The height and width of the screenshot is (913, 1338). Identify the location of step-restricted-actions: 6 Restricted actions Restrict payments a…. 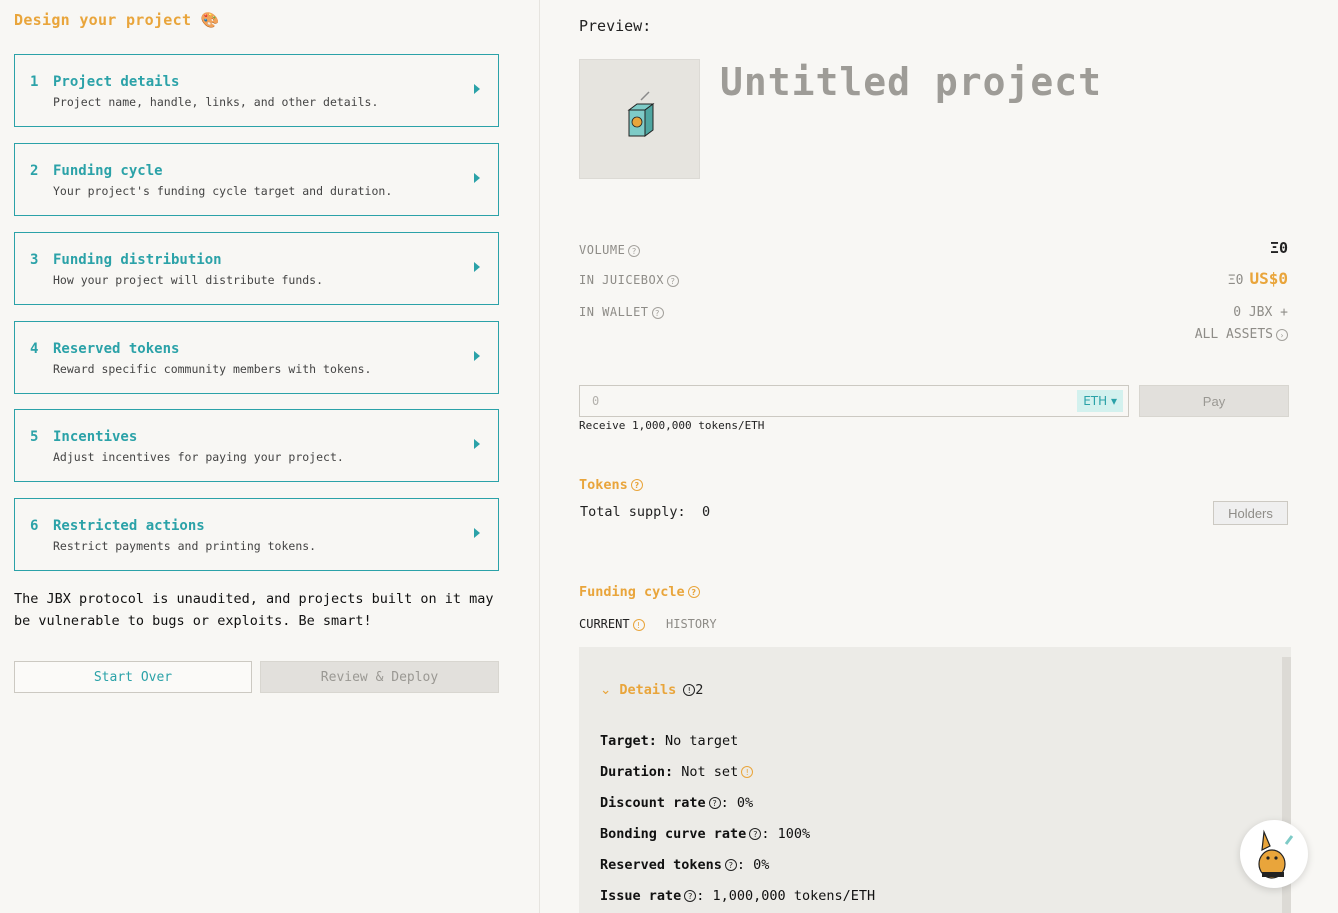
(256, 534).